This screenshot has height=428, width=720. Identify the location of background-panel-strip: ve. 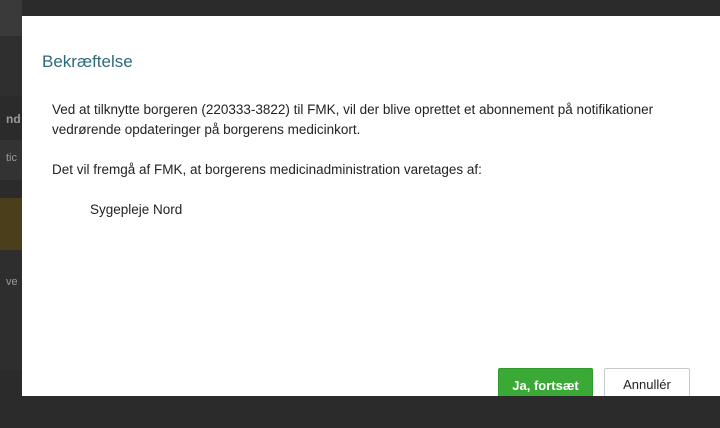
(11, 310).